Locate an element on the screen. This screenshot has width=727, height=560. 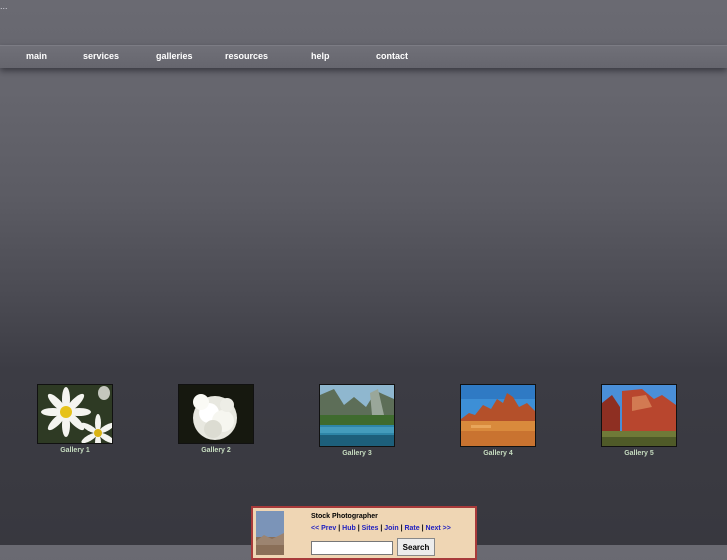
landscape-image is located at coordinates (270, 533).